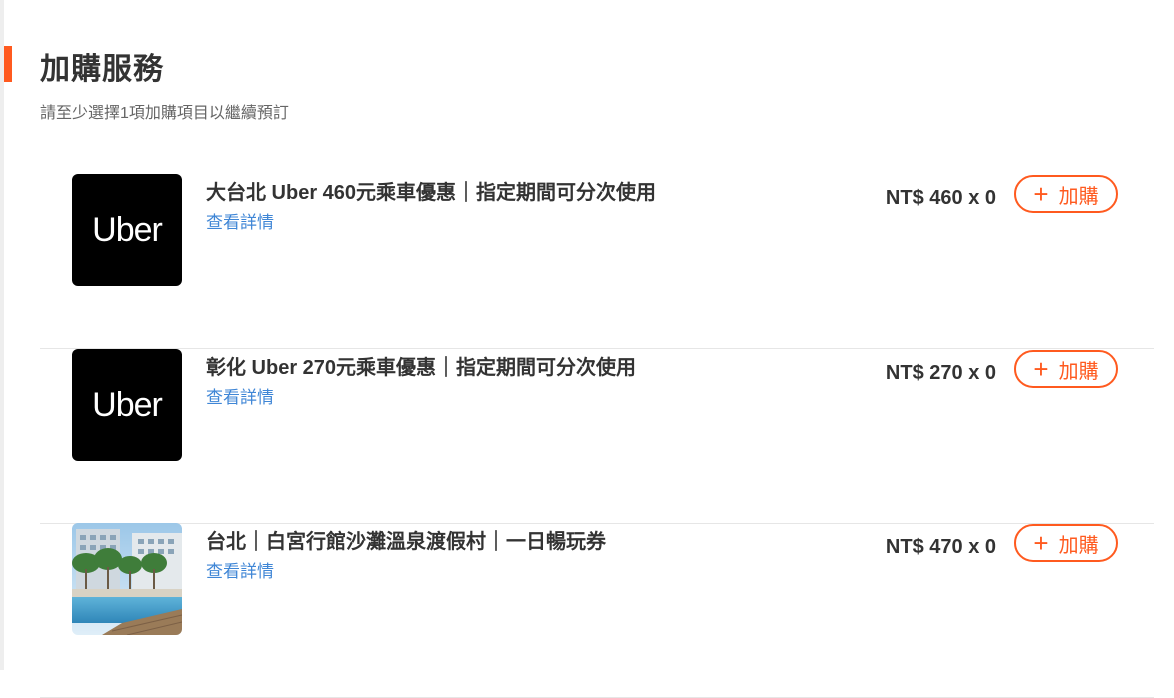 The width and height of the screenshot is (1174, 698). What do you see at coordinates (421, 368) in the screenshot?
I see `addon-item-name: 彰化 Uber 270元乘車優惠｜指定期間可分次使用` at bounding box center [421, 368].